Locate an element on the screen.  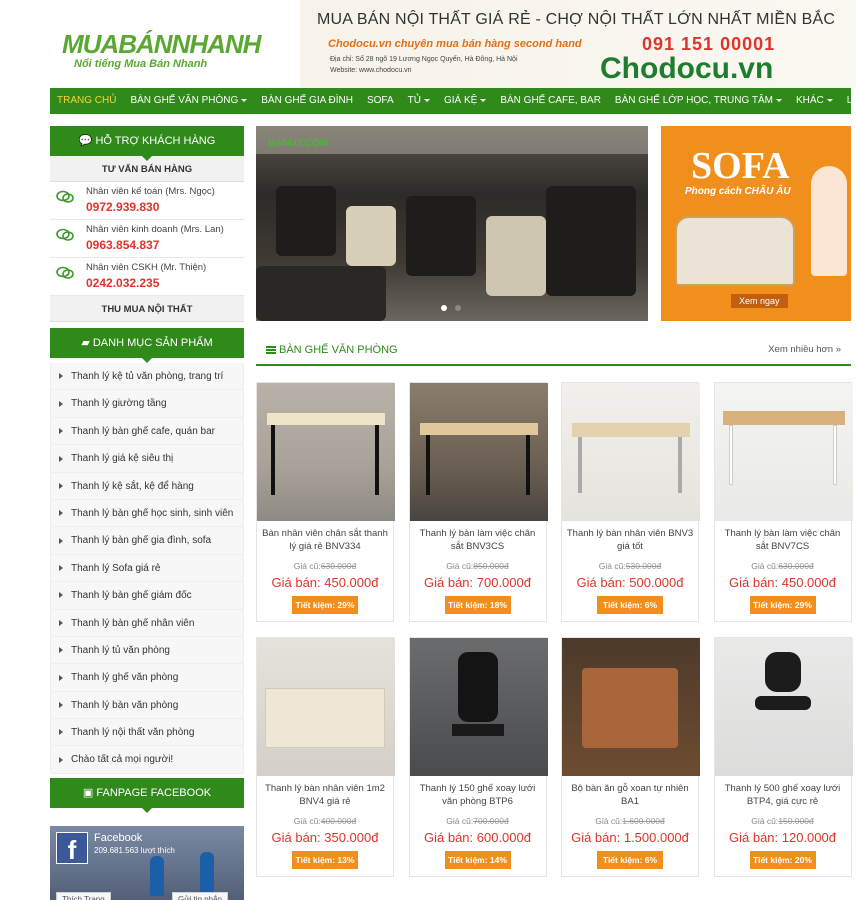
category-item: Thanh lý giường tầng is located at coordinates (147, 404).